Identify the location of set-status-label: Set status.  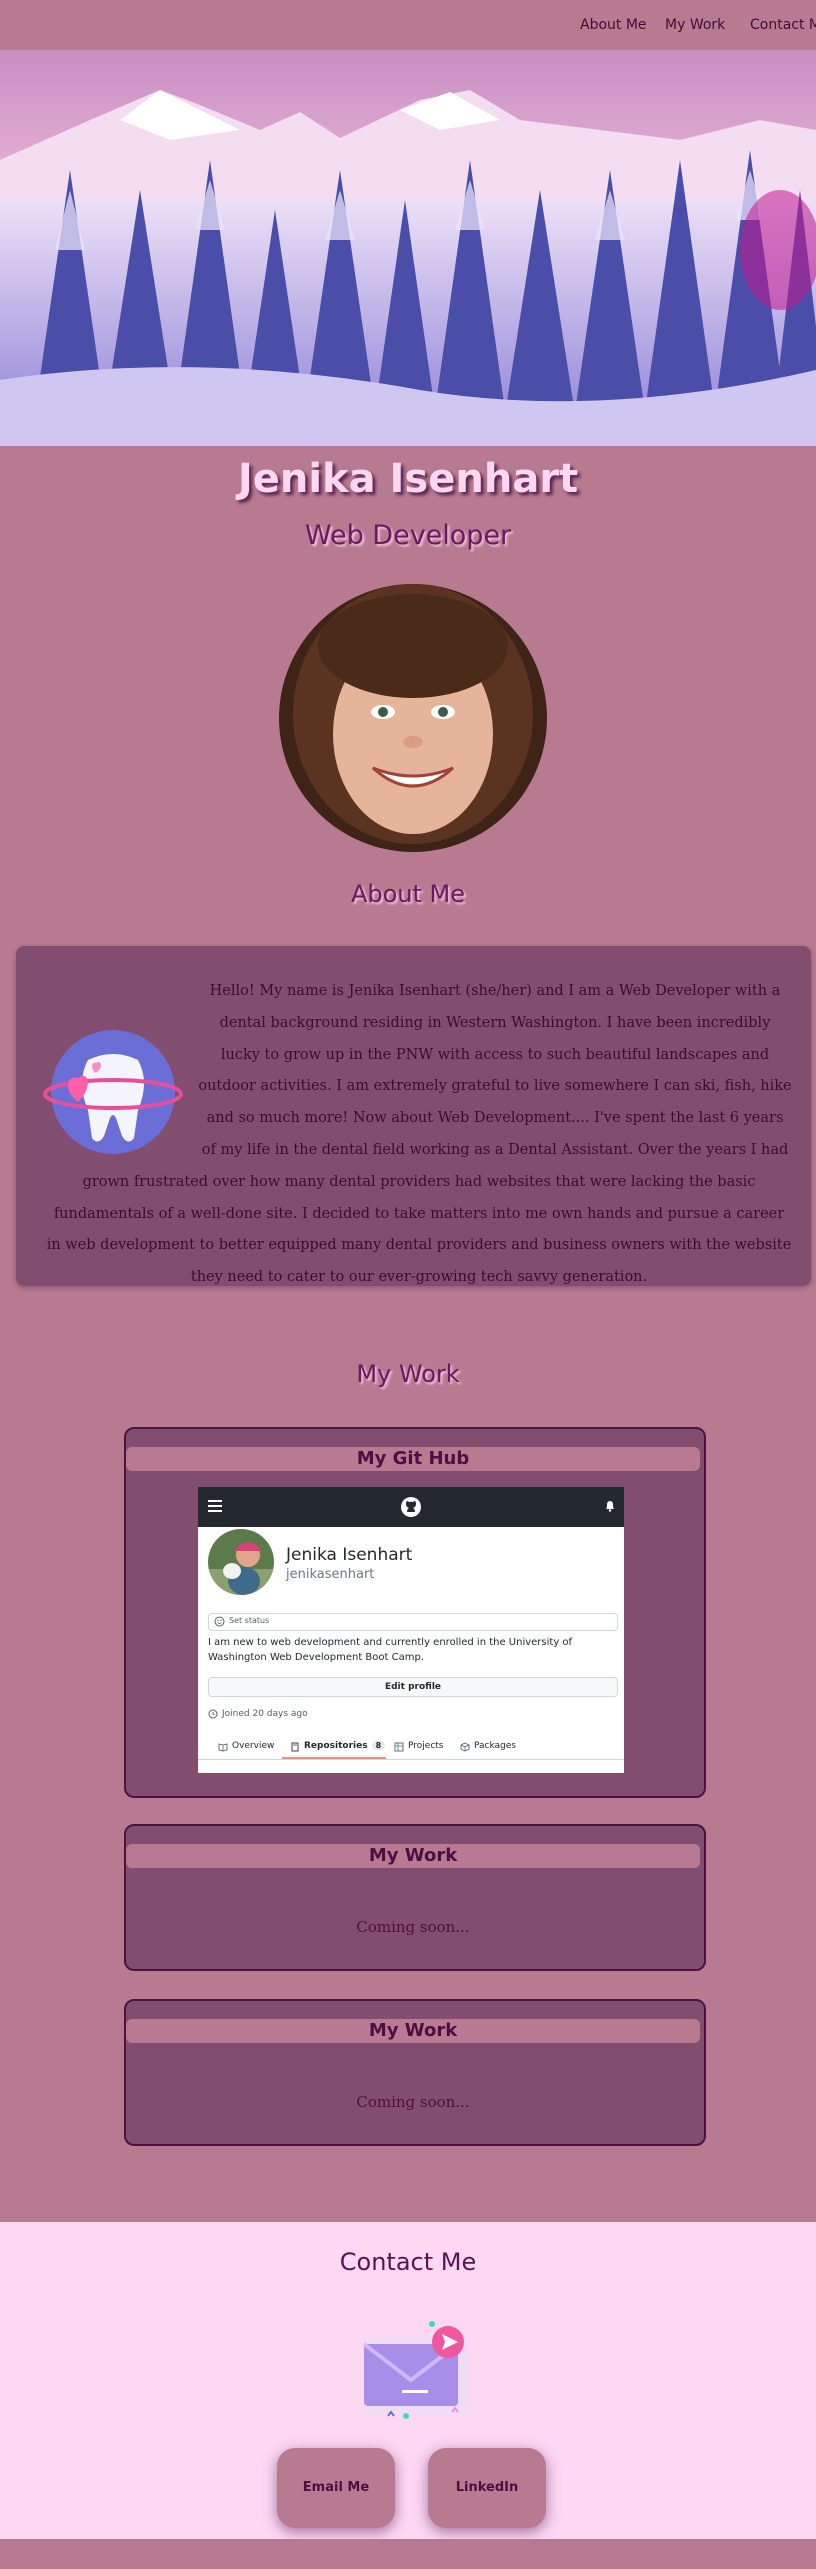
(249, 1620).